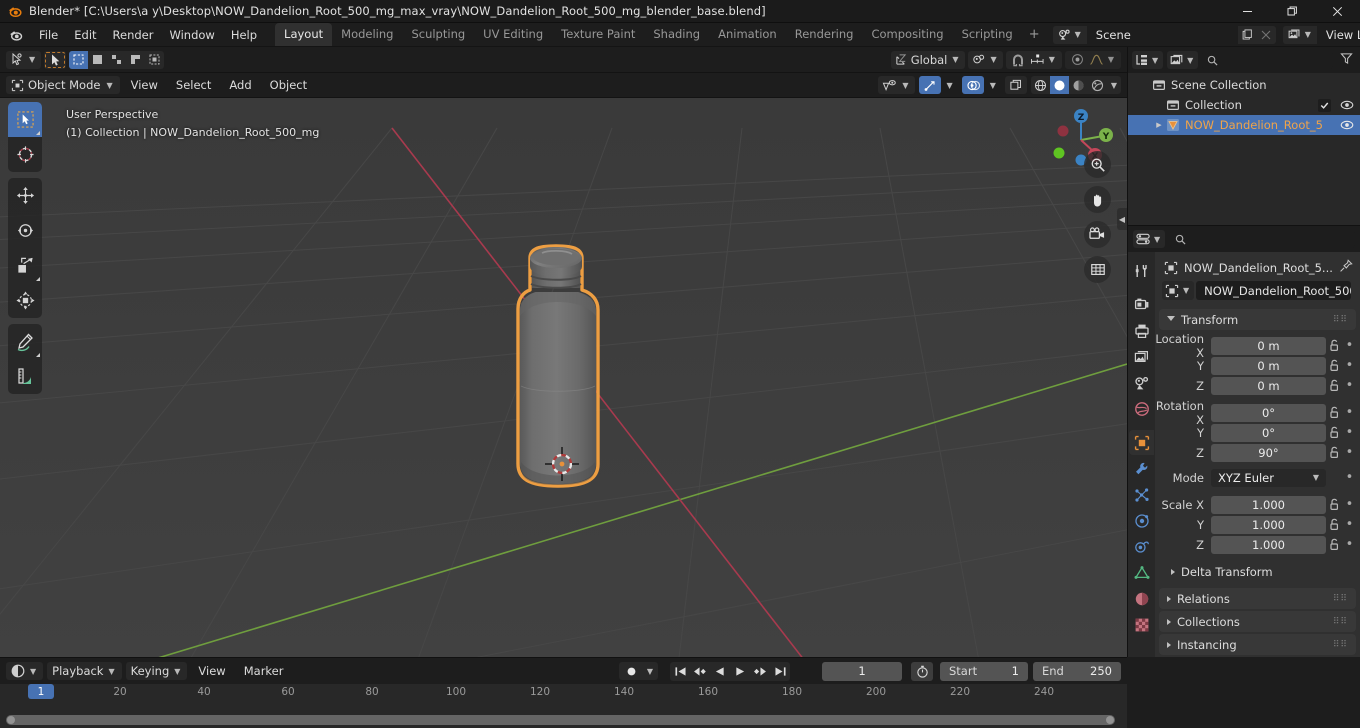 The height and width of the screenshot is (728, 1360). Describe the element at coordinates (1178, 290) in the screenshot. I see `object-browse-dropdown: ▼` at that location.